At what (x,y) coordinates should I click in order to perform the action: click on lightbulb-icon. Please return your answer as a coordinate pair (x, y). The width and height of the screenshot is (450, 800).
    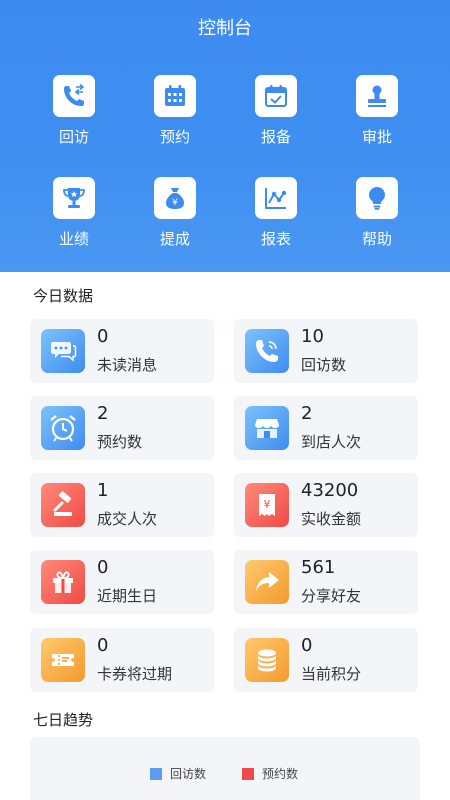
    Looking at the image, I should click on (377, 198).